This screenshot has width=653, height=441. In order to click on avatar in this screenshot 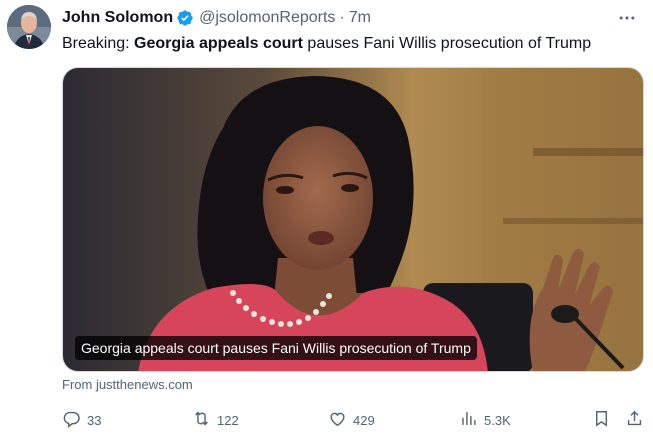, I will do `click(29, 27)`.